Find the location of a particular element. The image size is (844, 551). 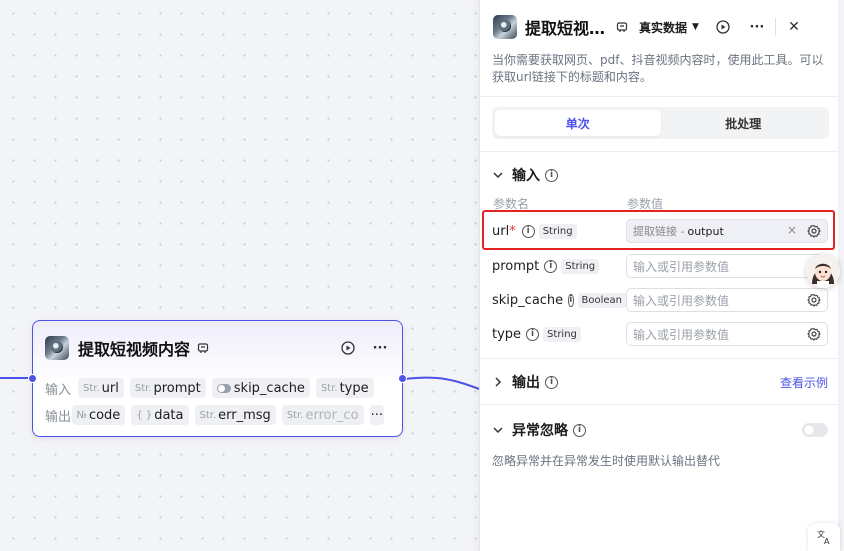

output-port is located at coordinates (402, 378).